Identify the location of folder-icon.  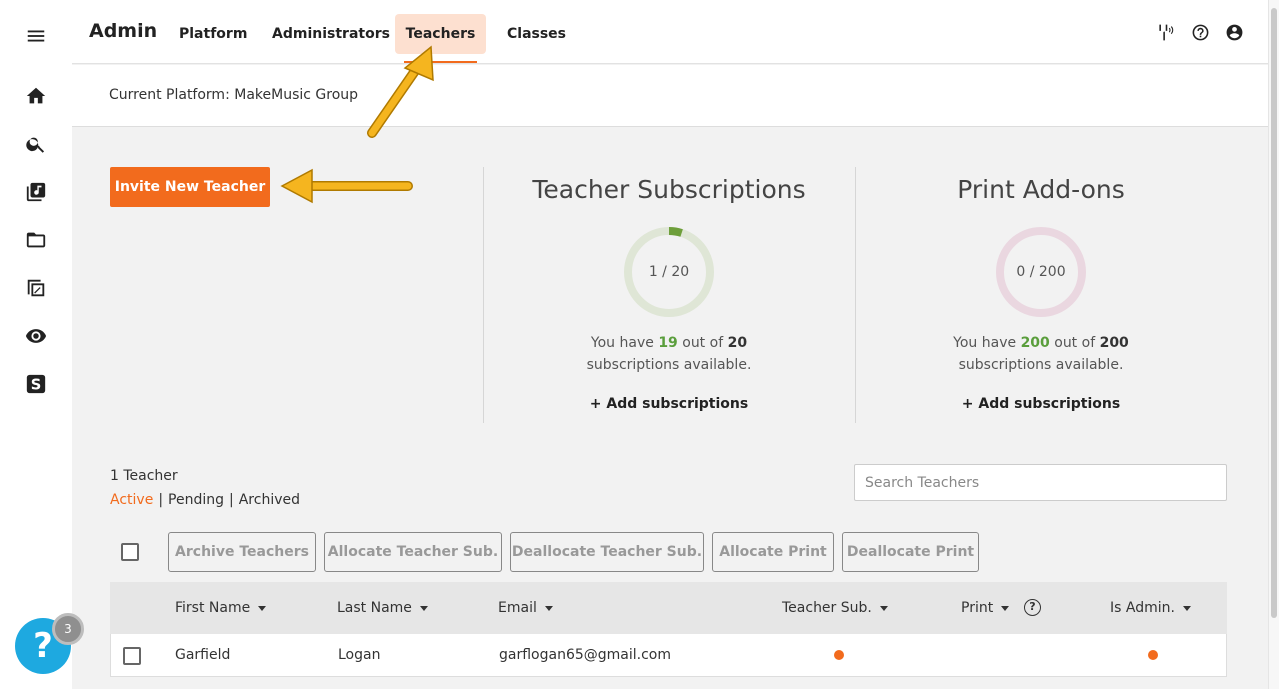
(36, 240).